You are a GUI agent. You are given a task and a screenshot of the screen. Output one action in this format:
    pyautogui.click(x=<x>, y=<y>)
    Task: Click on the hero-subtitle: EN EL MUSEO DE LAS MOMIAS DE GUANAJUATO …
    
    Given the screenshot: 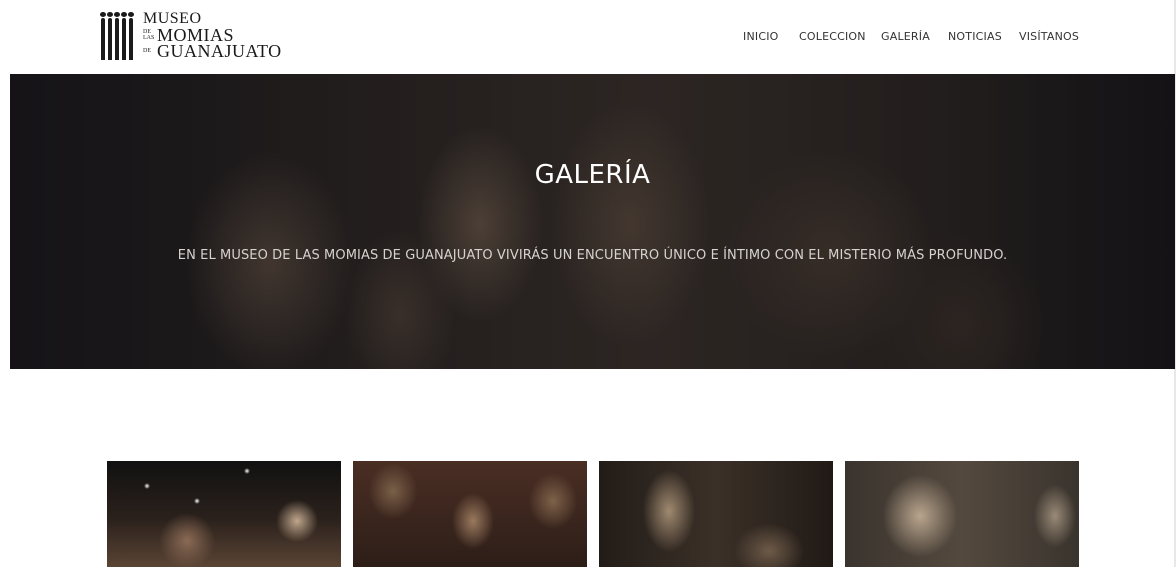 What is the action you would take?
    pyautogui.click(x=592, y=255)
    